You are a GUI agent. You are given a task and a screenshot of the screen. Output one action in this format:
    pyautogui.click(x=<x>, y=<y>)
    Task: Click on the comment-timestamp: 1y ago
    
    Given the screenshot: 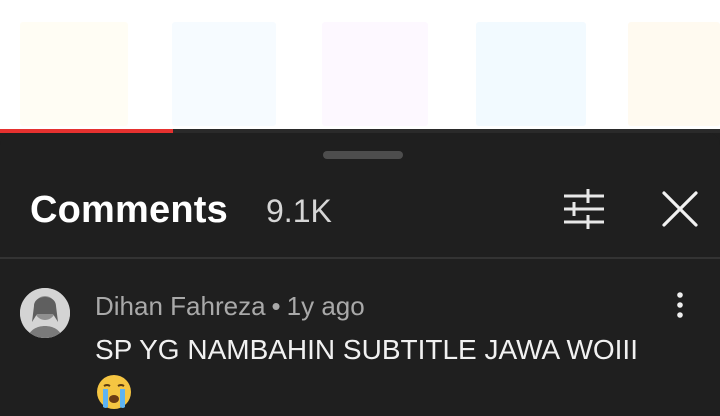 What is the action you would take?
    pyautogui.click(x=325, y=306)
    